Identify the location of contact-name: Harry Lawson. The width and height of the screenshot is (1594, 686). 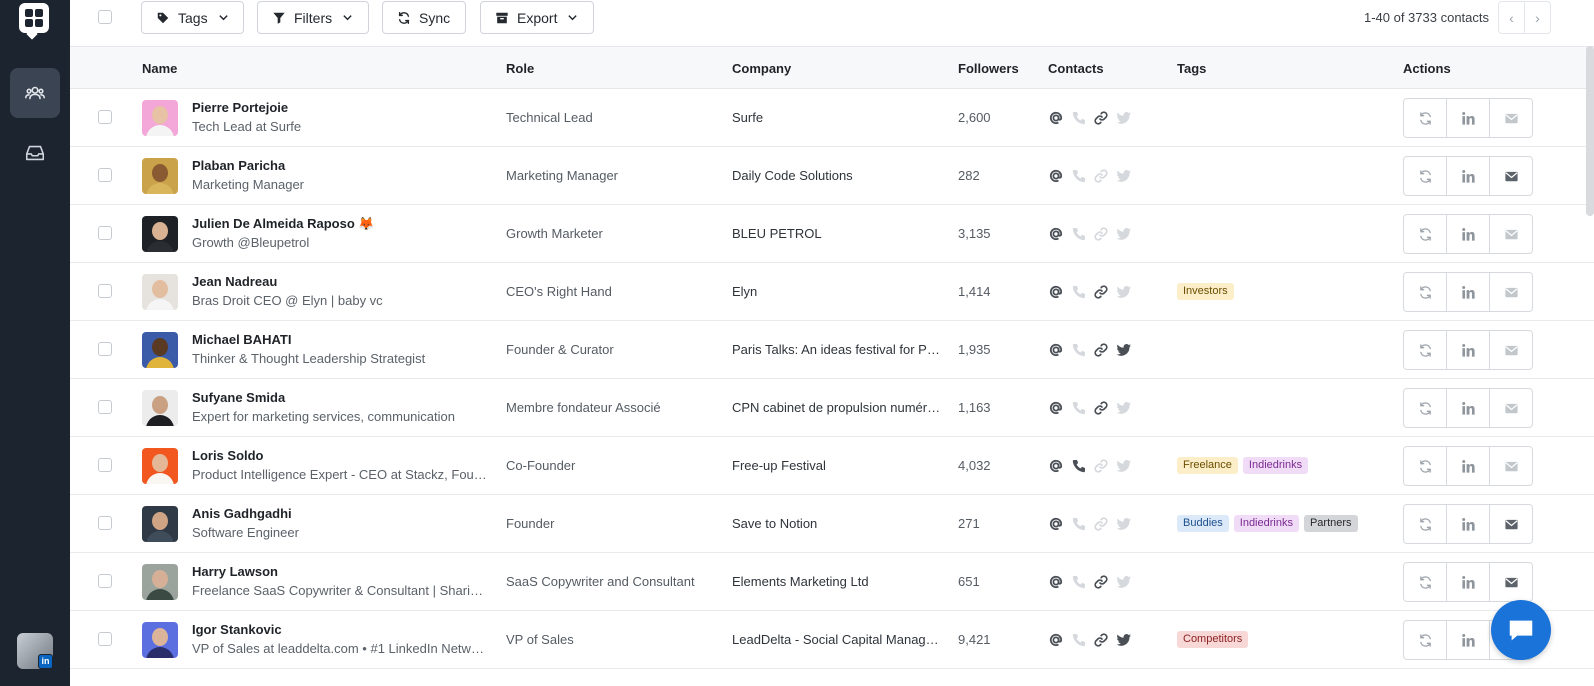
(235, 571).